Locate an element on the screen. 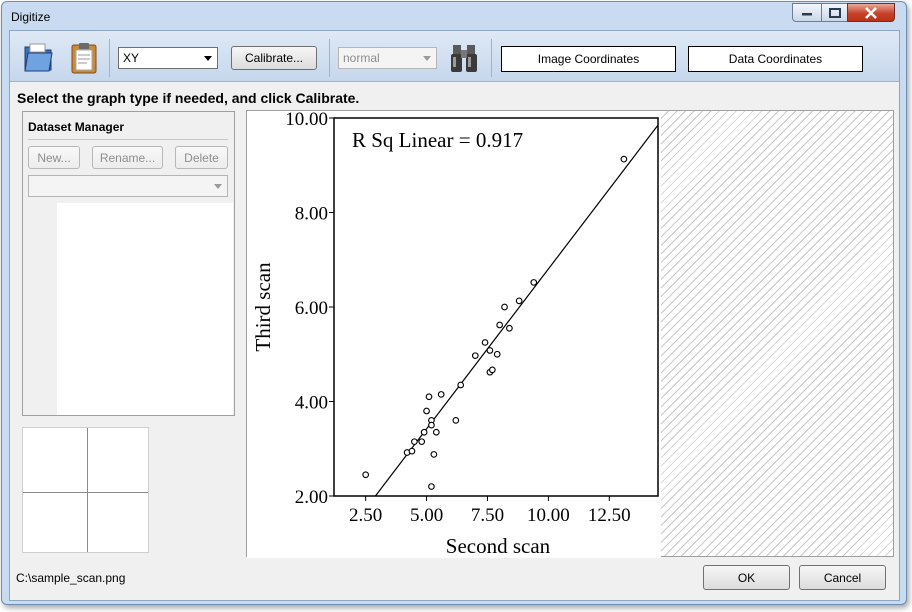  y-tick-label: 8.00 is located at coordinates (311, 214).